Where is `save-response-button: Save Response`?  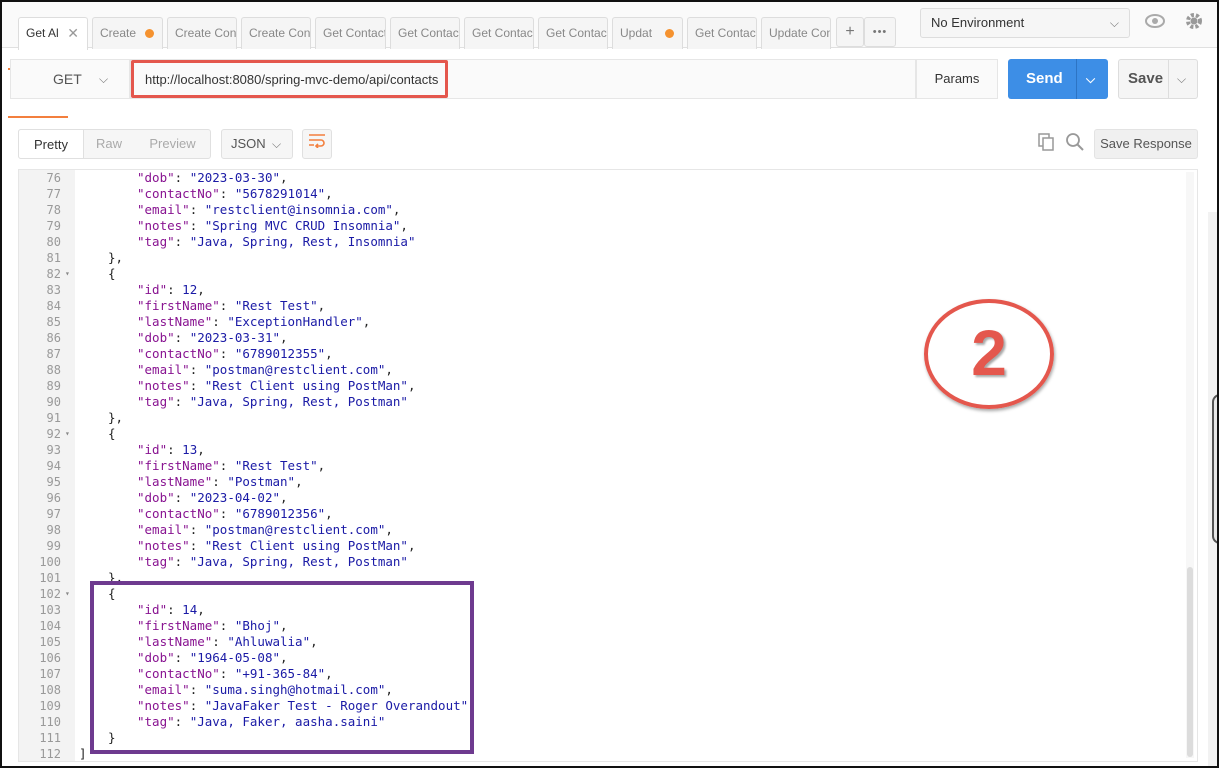
save-response-button: Save Response is located at coordinates (1146, 144).